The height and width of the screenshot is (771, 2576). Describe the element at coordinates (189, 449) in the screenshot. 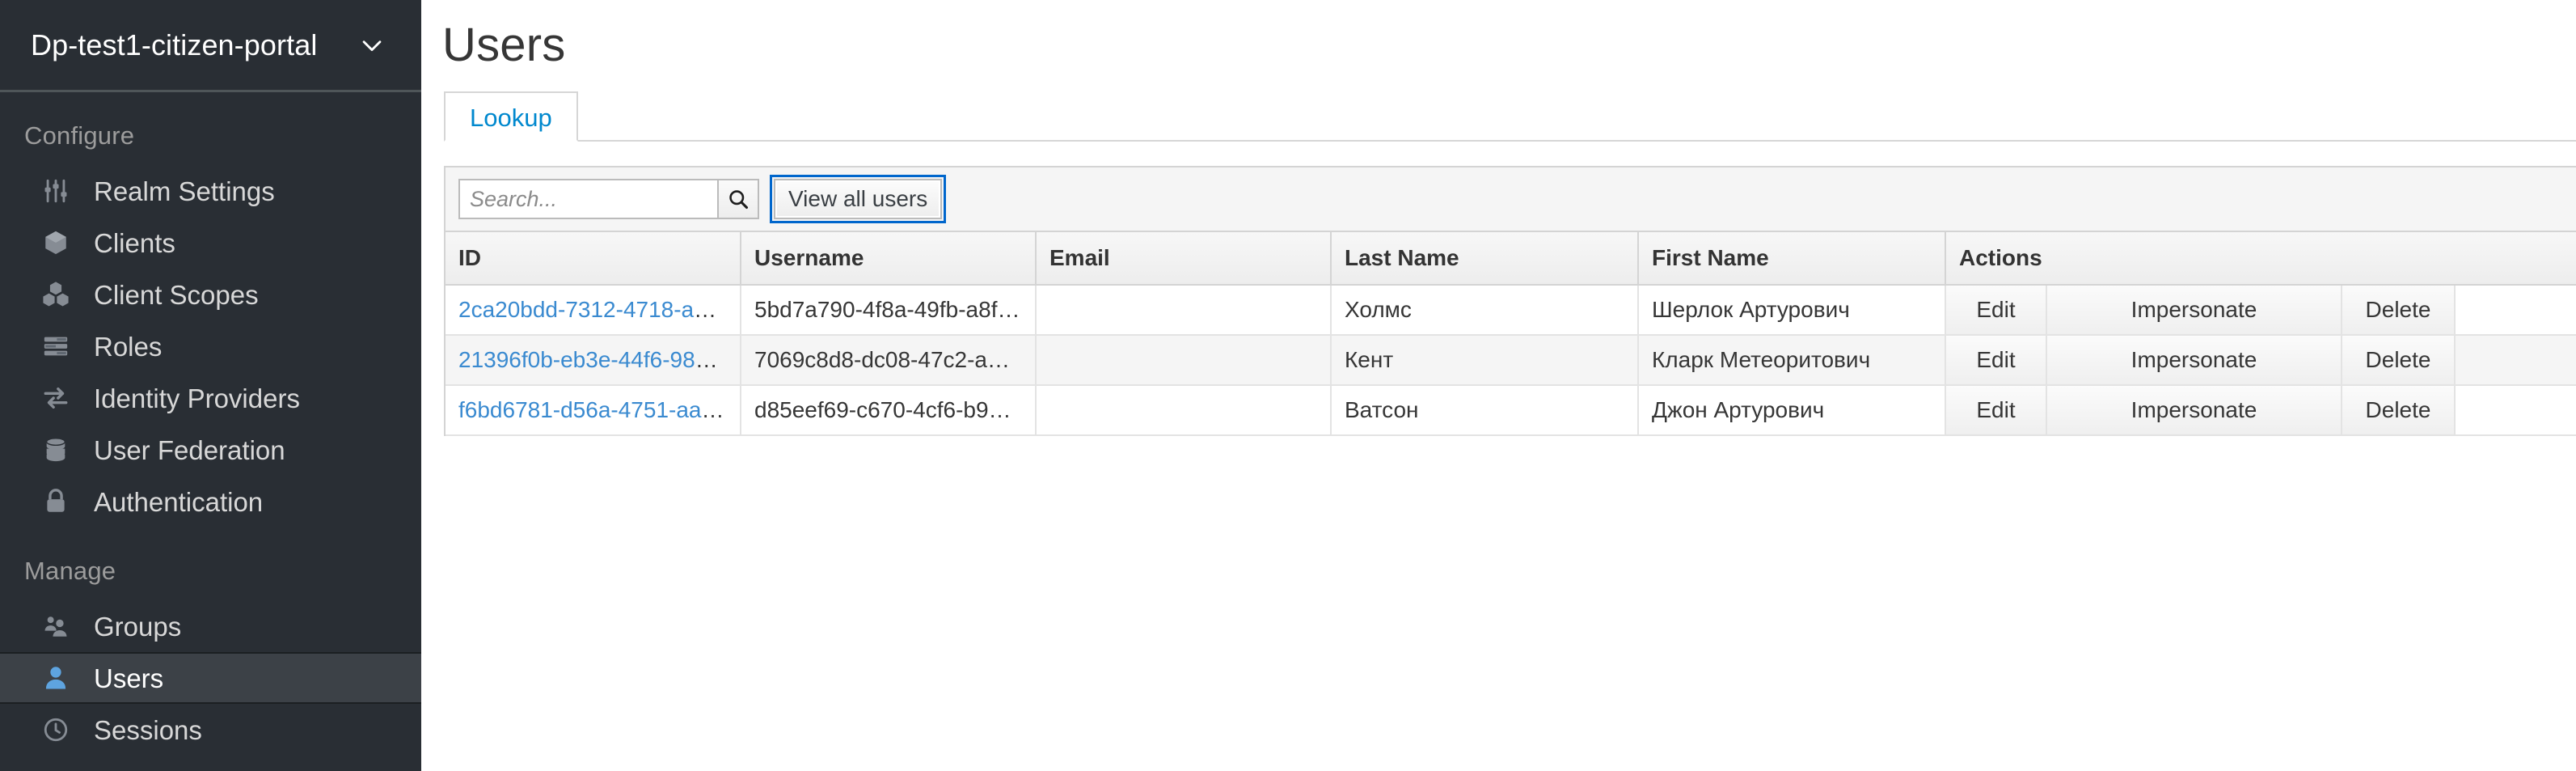

I see `sidebar-item-label: User Federation` at that location.